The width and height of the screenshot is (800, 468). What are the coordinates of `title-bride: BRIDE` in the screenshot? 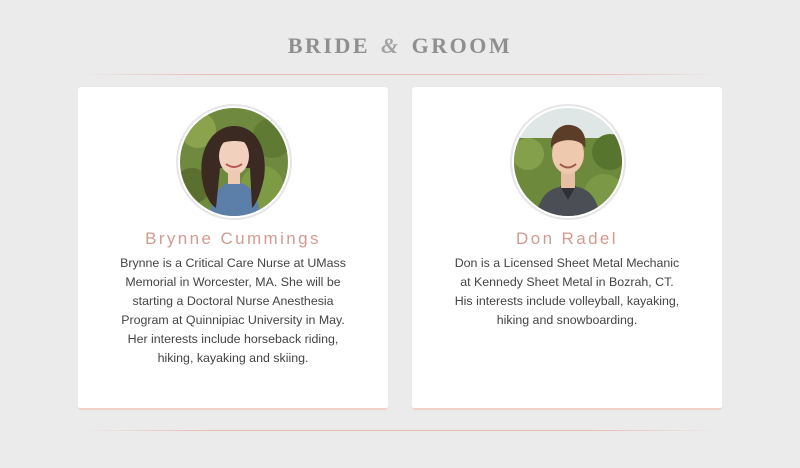 It's located at (329, 45).